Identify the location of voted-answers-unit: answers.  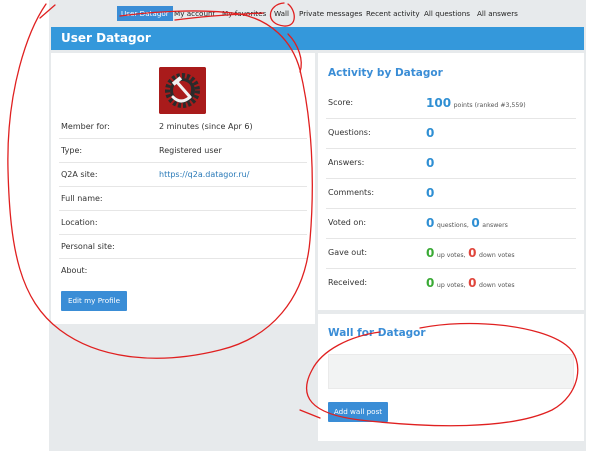
(495, 225).